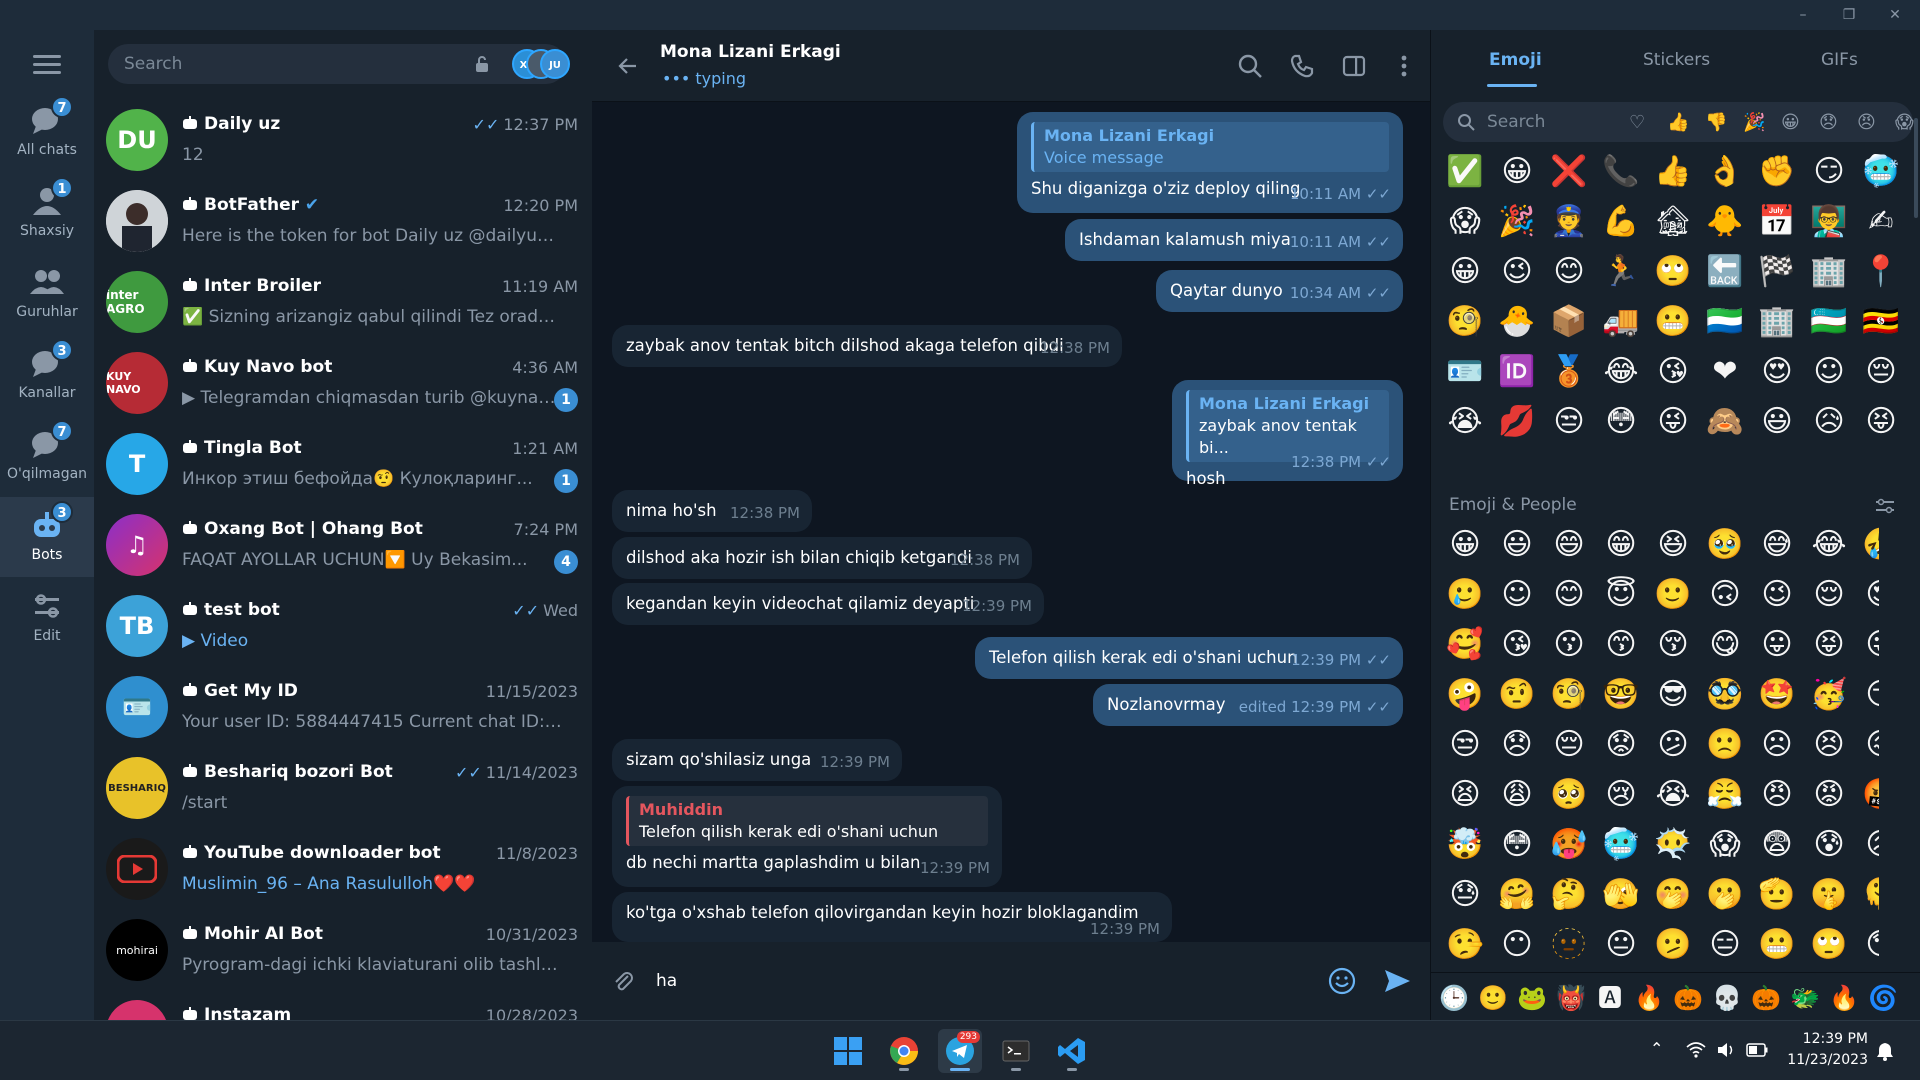 This screenshot has height=1080, width=1920. Describe the element at coordinates (1829, 695) in the screenshot. I see `emoji-item: 🥳` at that location.